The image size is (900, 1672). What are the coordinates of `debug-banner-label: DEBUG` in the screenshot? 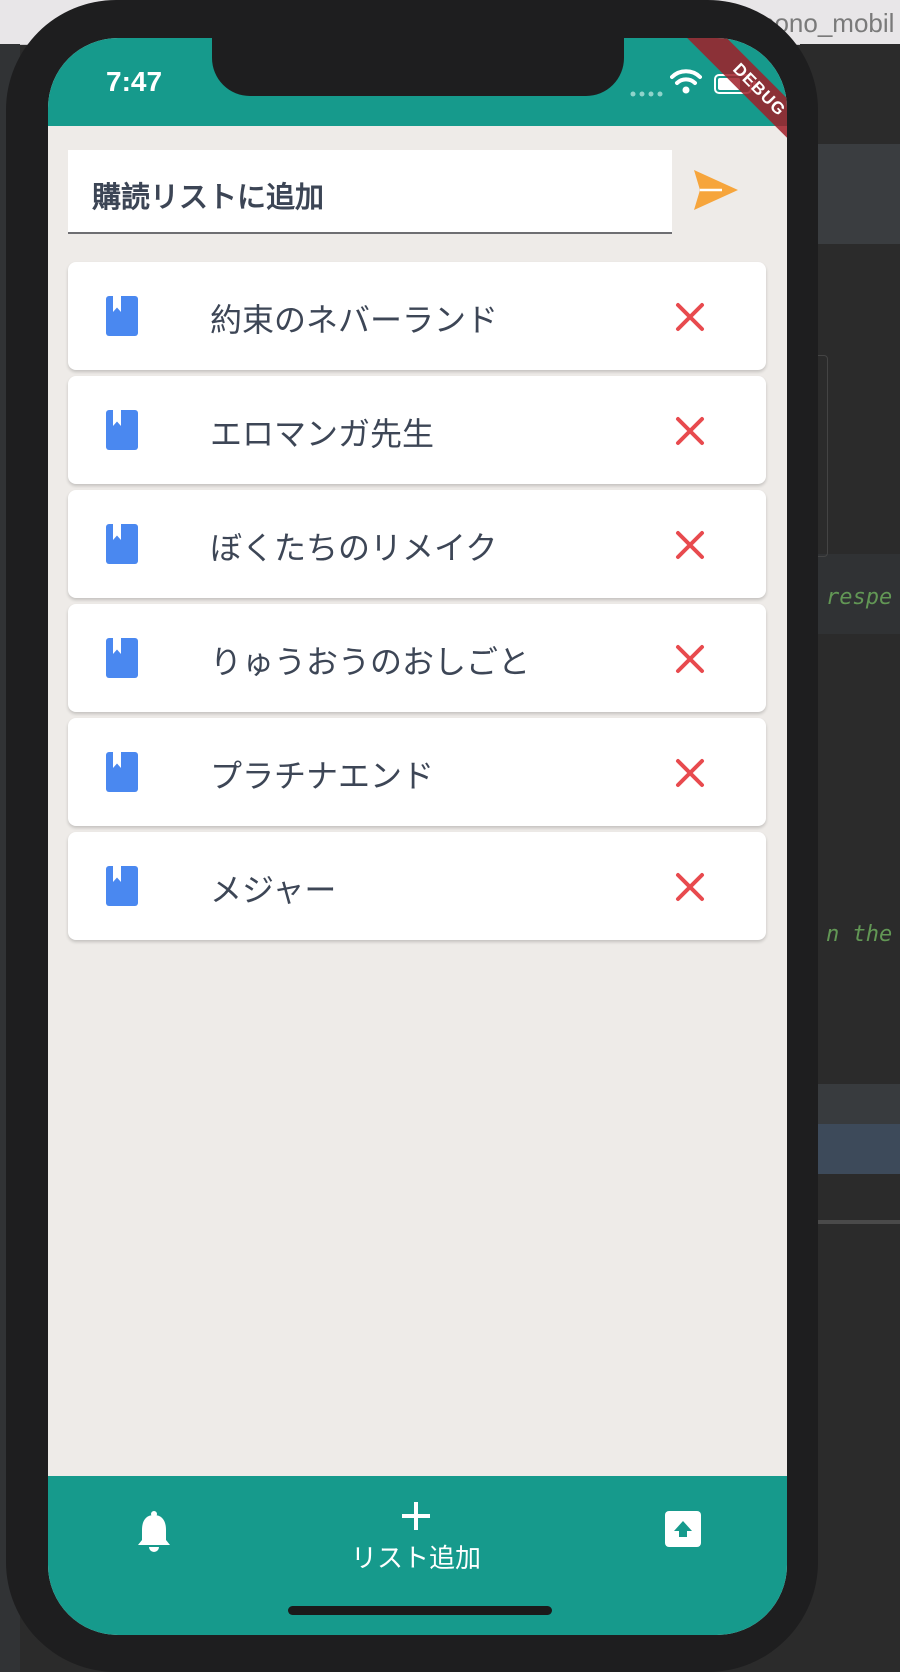 It's located at (732, 98).